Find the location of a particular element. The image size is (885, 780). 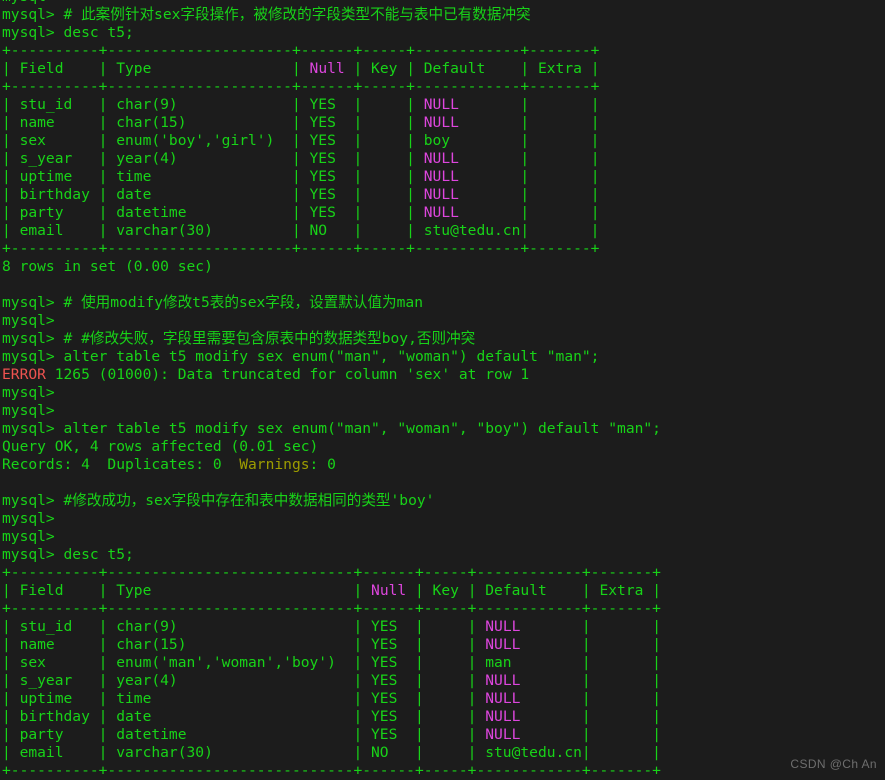

table1-row-stu_id-seg-2: | | is located at coordinates (529, 104).